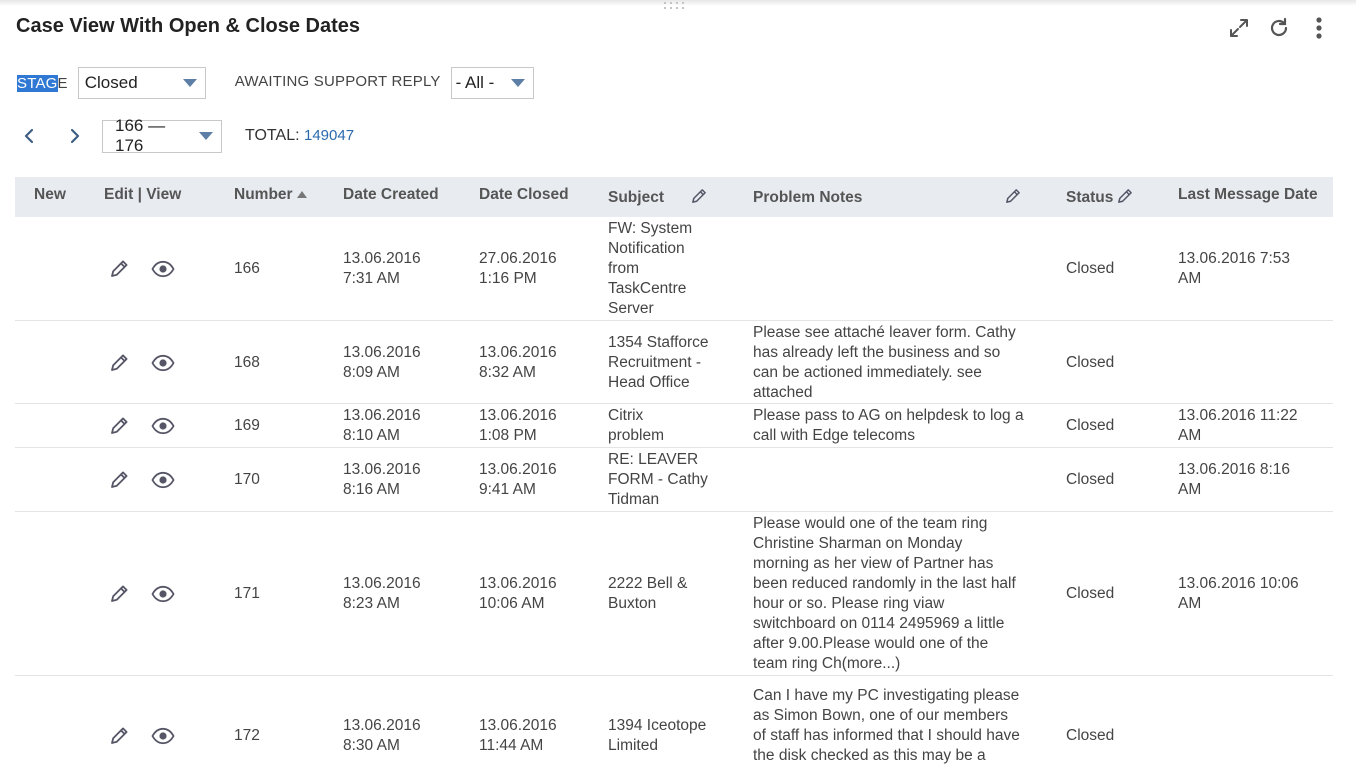 This screenshot has height=766, width=1356. I want to click on awaiting-support-select: - All -, so click(492, 83).